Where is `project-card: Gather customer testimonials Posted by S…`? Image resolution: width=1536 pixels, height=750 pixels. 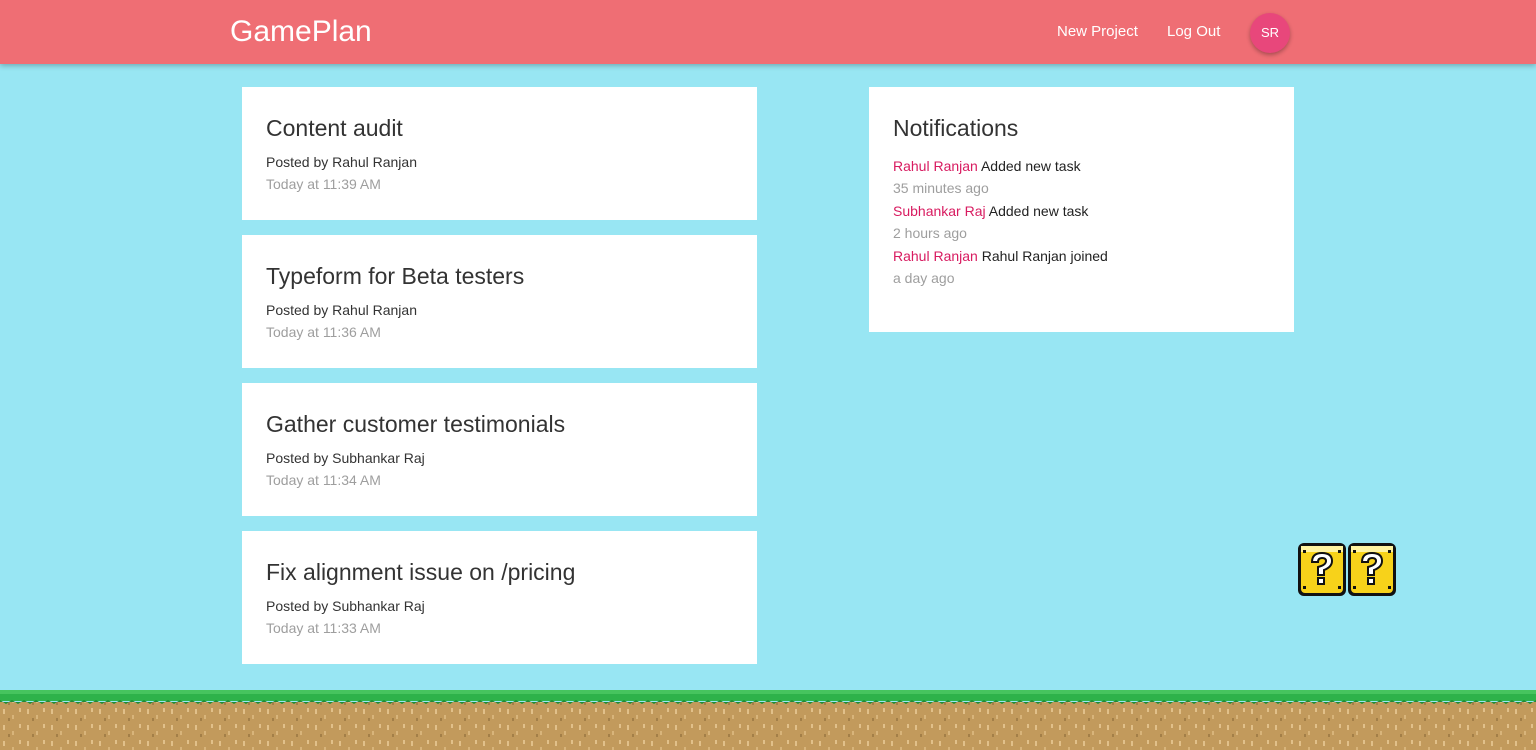 project-card: Gather customer testimonials Posted by S… is located at coordinates (499, 449).